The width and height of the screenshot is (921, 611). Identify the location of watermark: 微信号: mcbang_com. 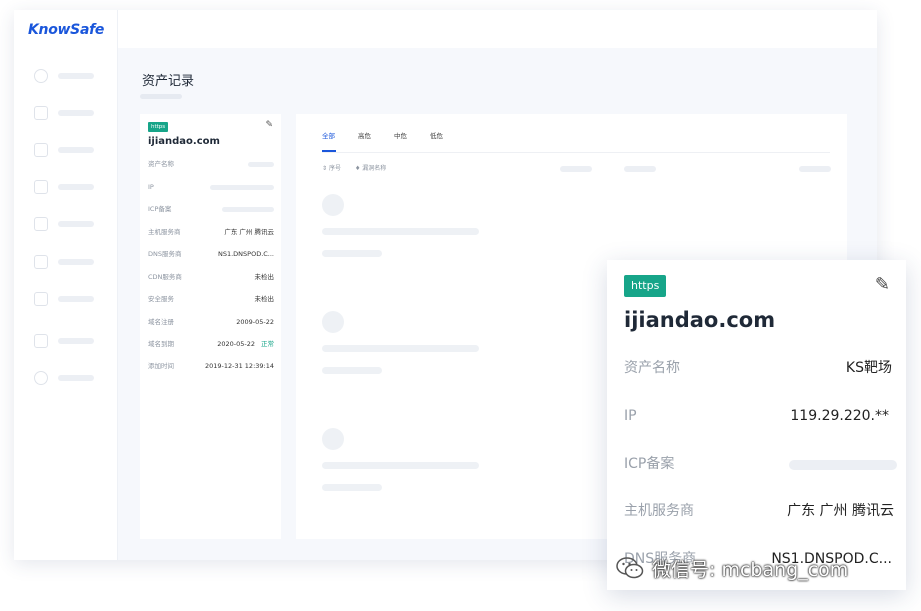
(732, 568).